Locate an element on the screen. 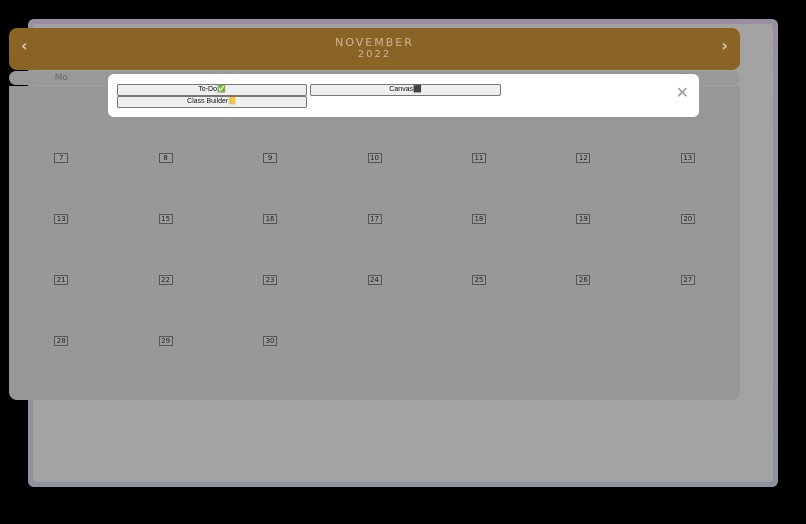 This screenshot has width=806, height=524. month-title: NOVEMBER is located at coordinates (374, 42).